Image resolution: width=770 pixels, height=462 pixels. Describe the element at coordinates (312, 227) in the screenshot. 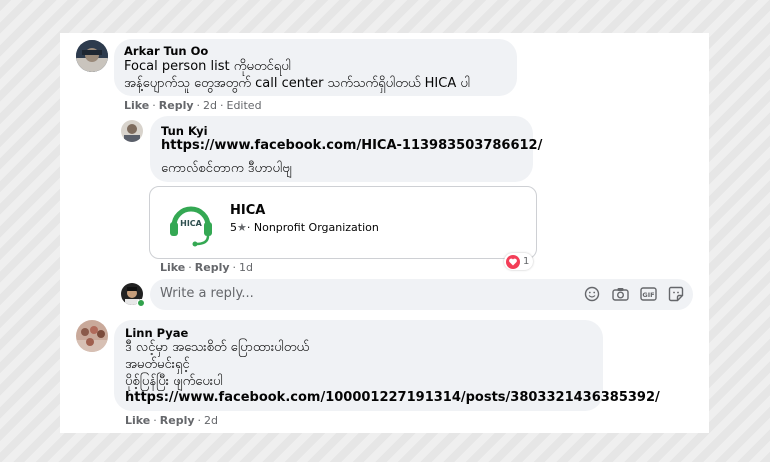

I see `card-category: · Nonprofit Organization` at that location.